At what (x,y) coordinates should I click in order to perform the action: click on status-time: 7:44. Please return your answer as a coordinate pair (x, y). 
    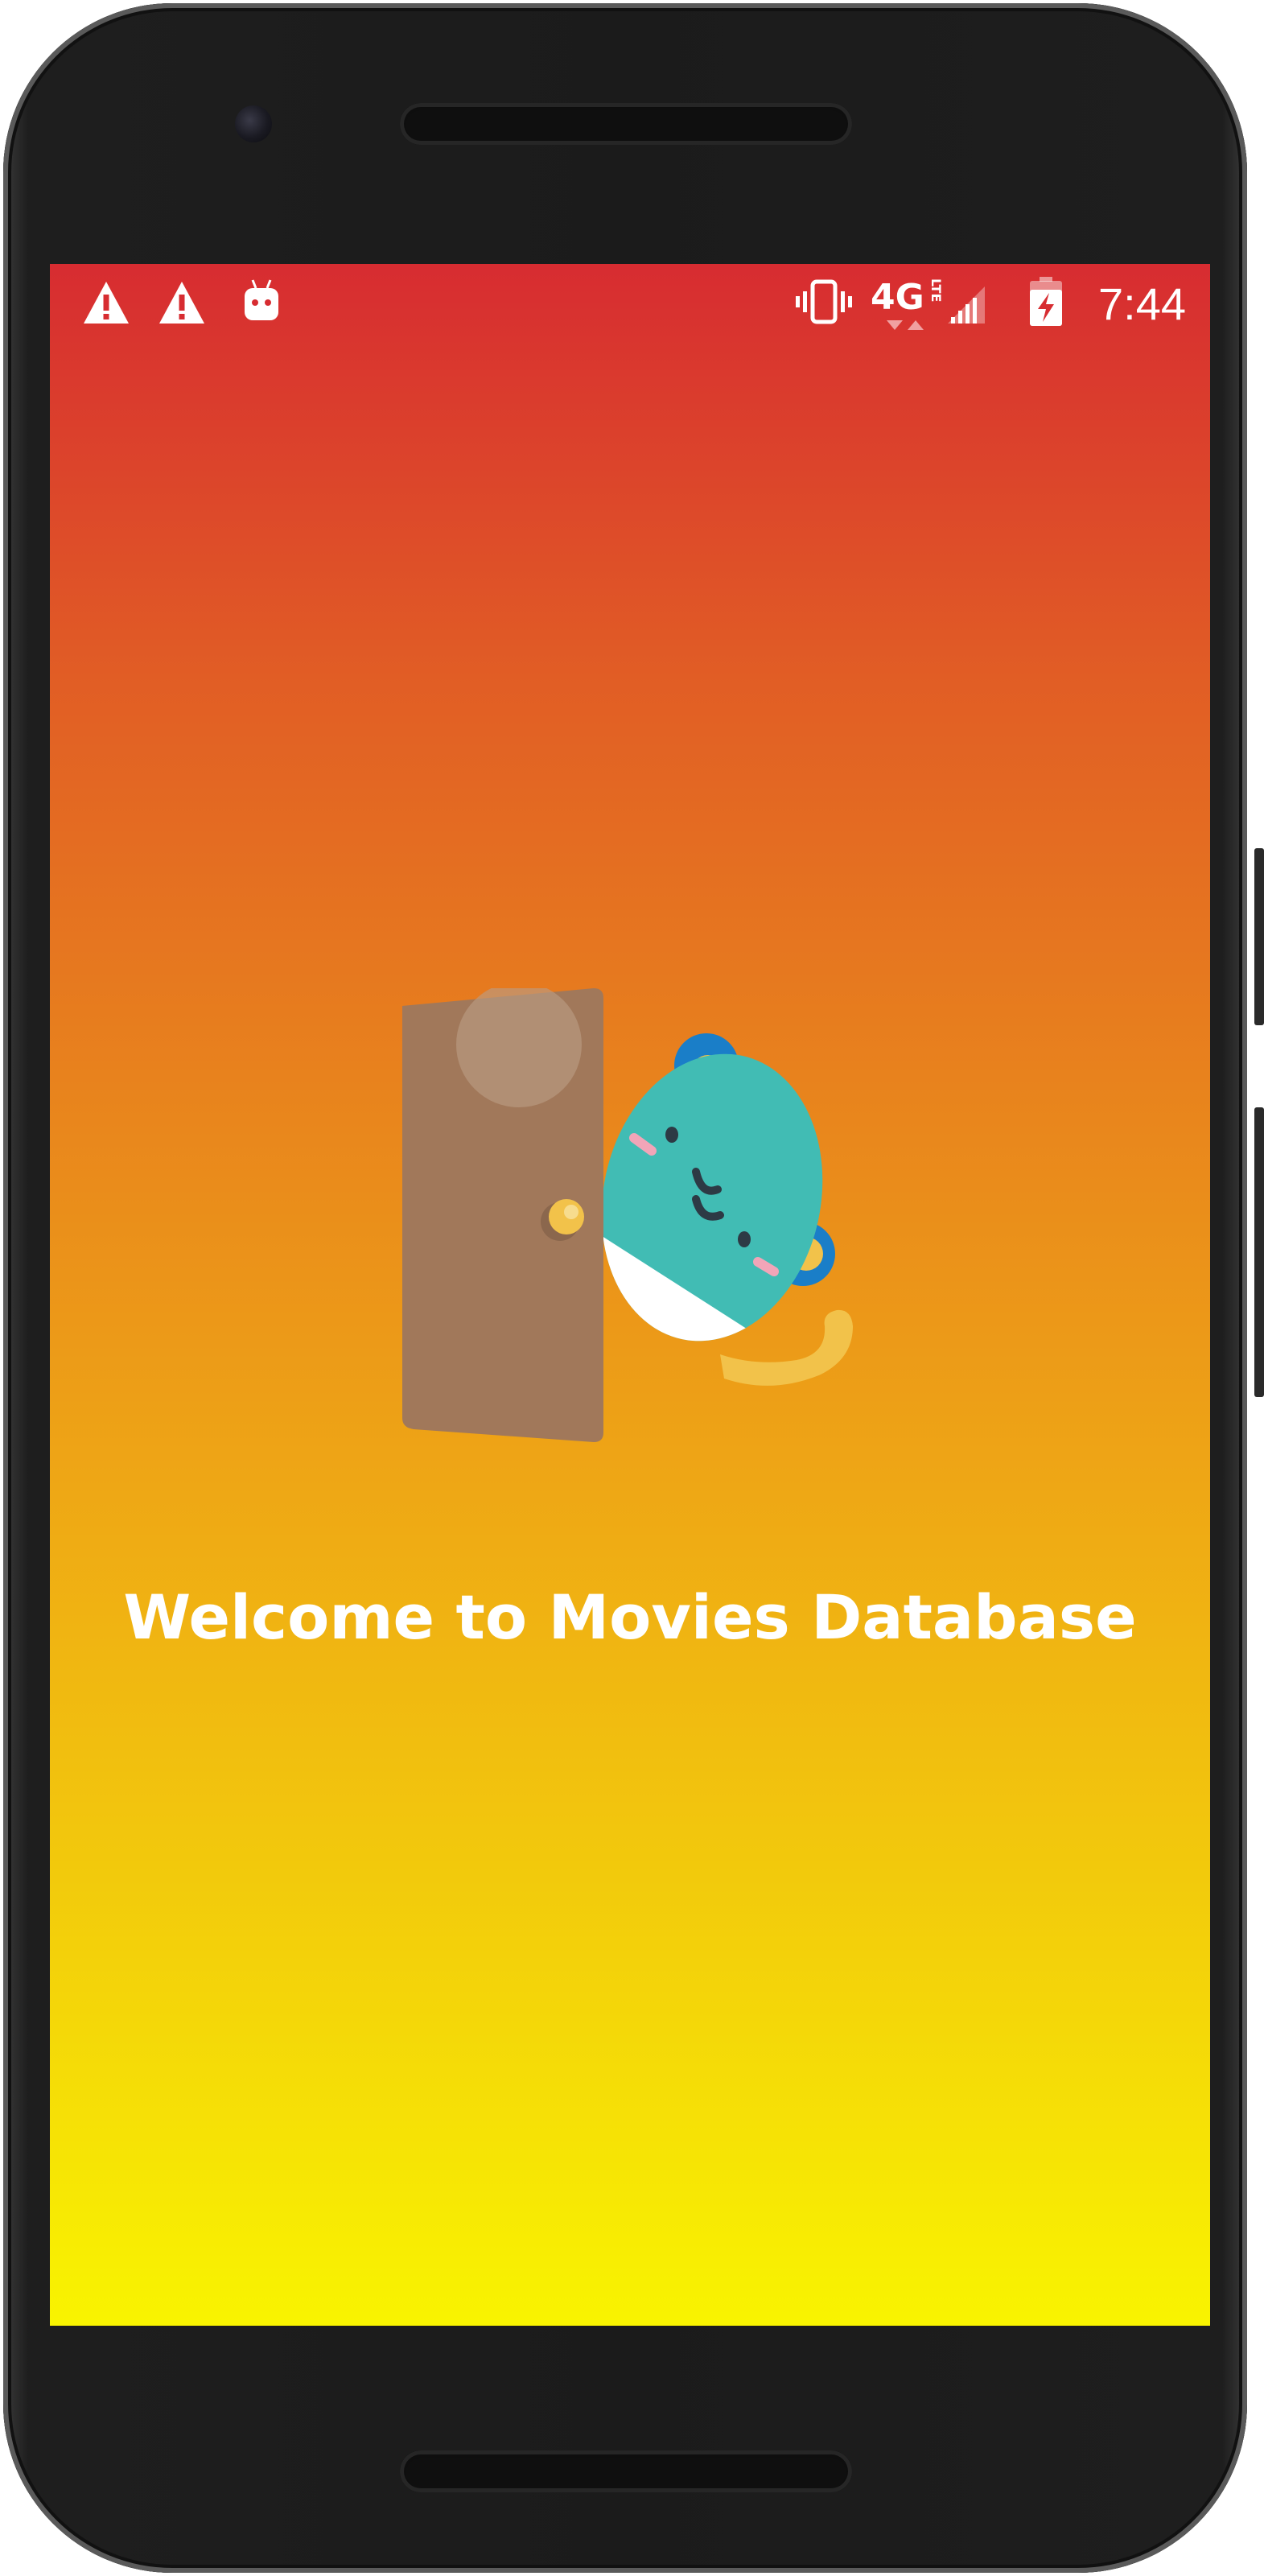
    Looking at the image, I should click on (1142, 303).